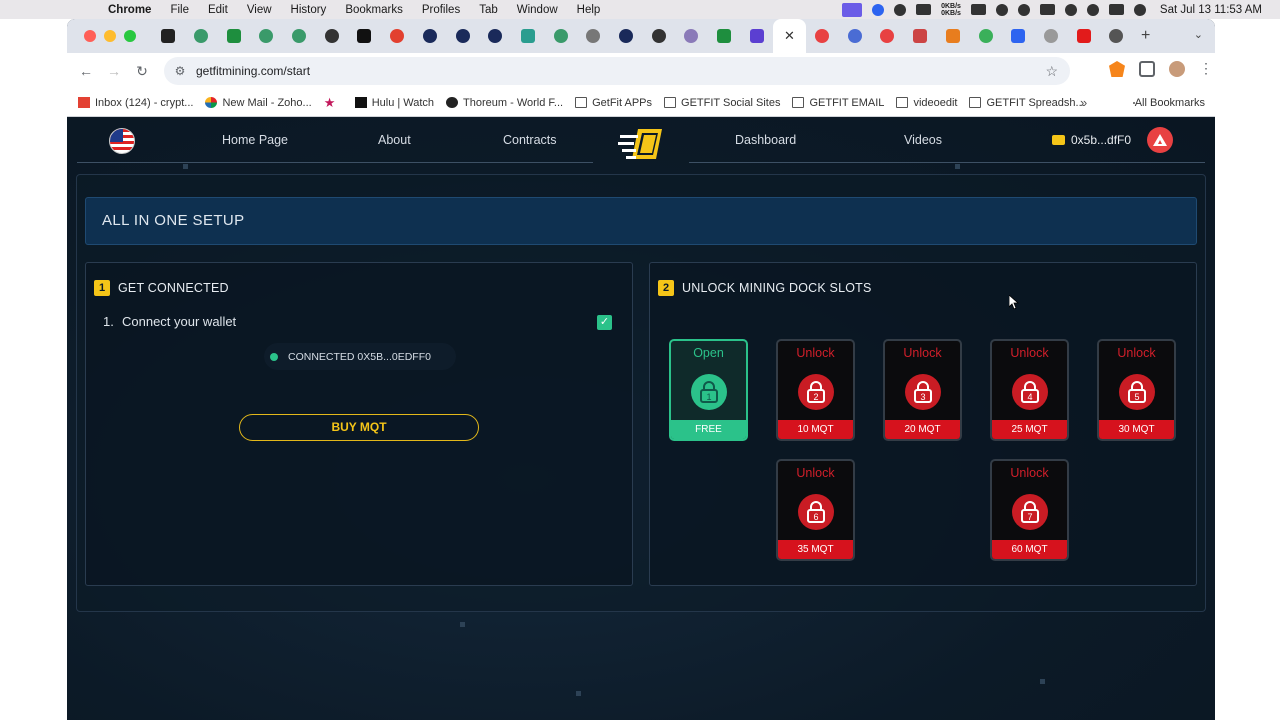 This screenshot has height=720, width=1280. I want to click on url-text: getfitmining.com/start, so click(253, 71).